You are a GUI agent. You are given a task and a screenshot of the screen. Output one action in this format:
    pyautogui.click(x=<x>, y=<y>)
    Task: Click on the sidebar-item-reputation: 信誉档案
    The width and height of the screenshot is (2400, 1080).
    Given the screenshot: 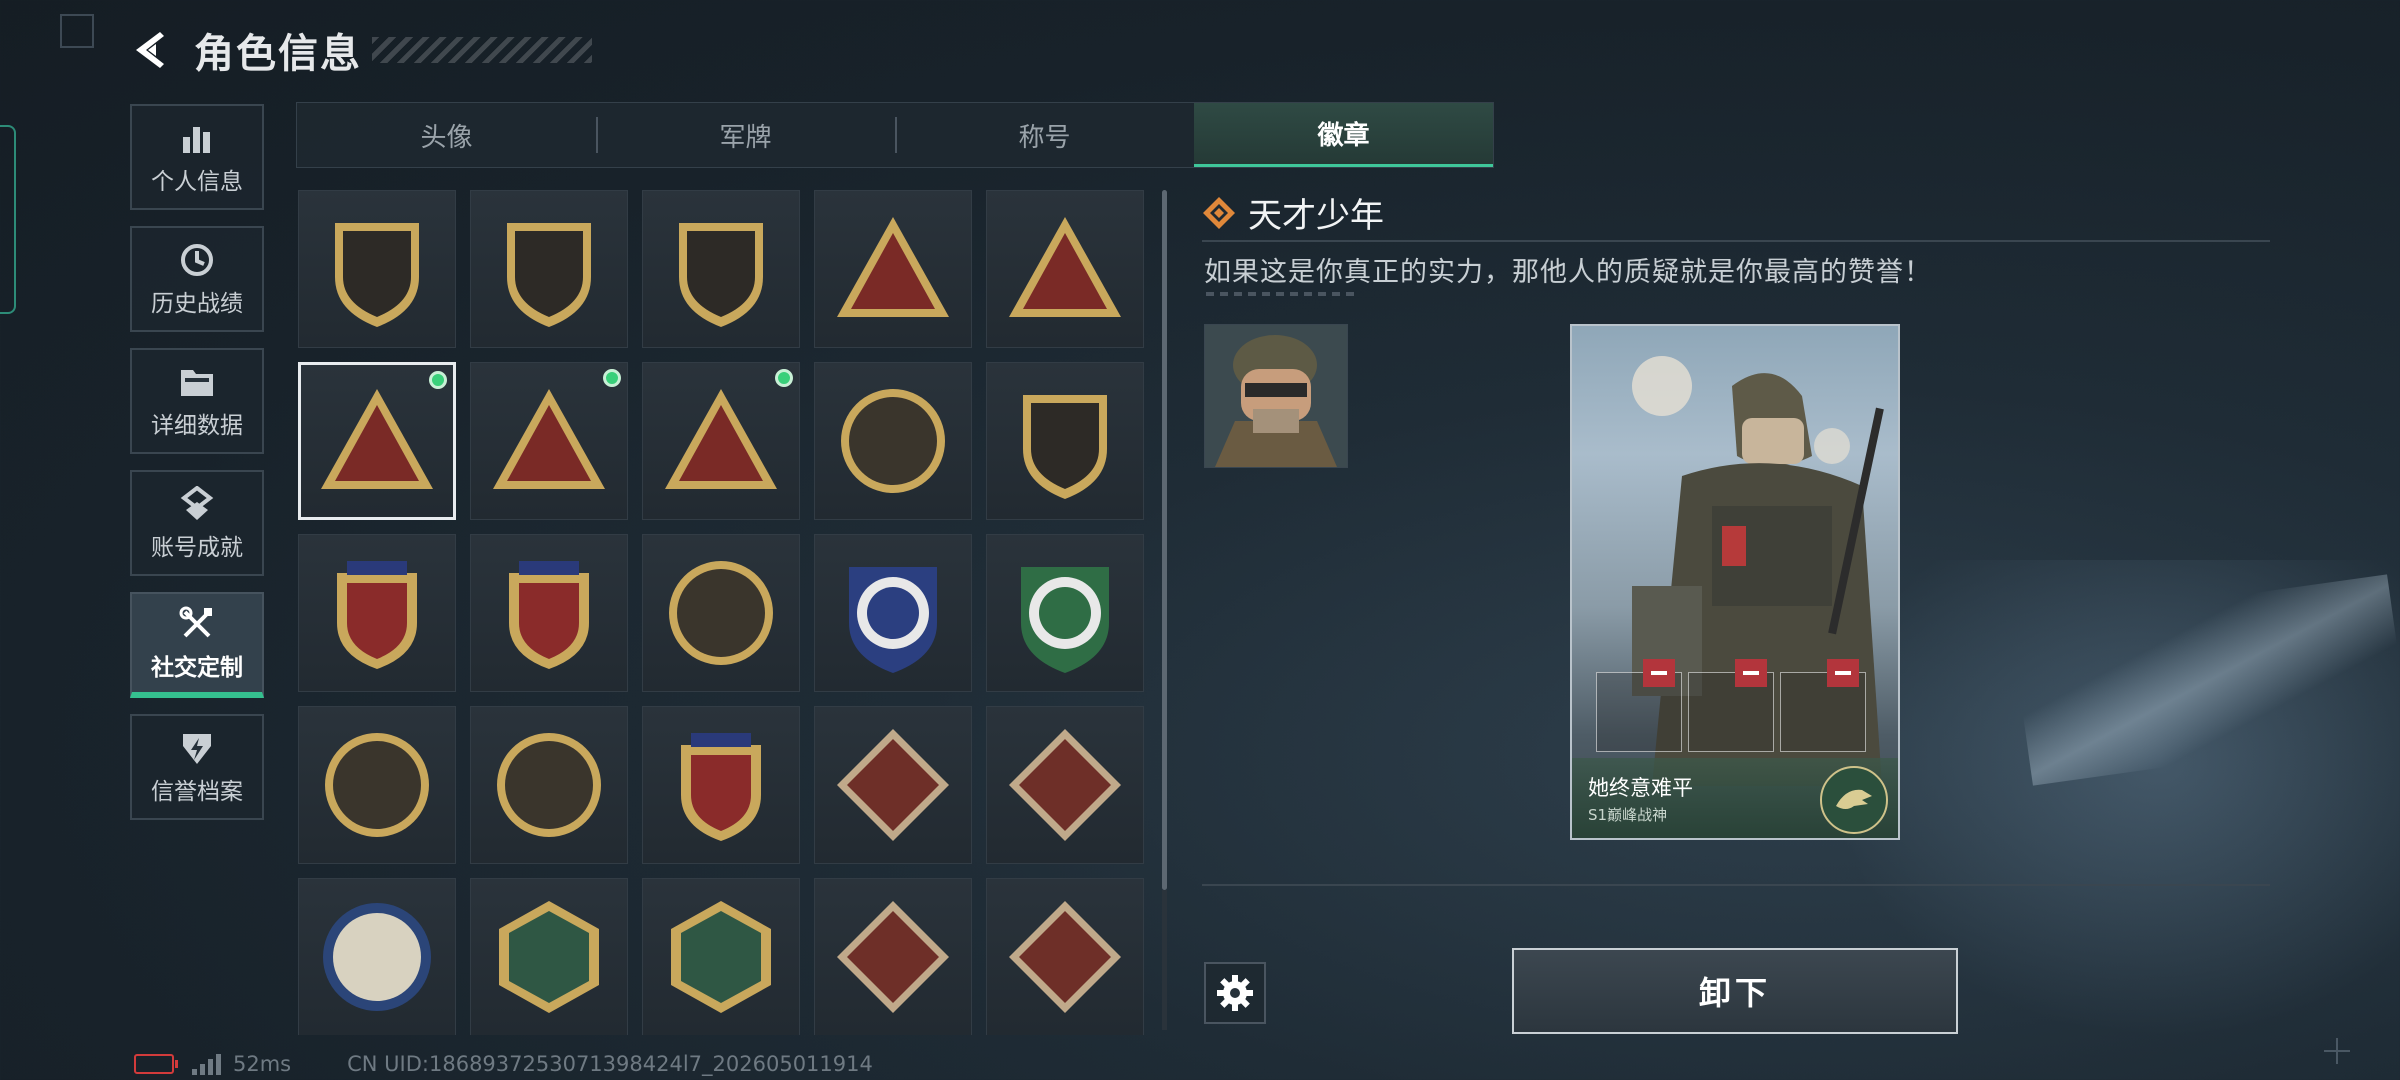 What is the action you would take?
    pyautogui.click(x=197, y=767)
    